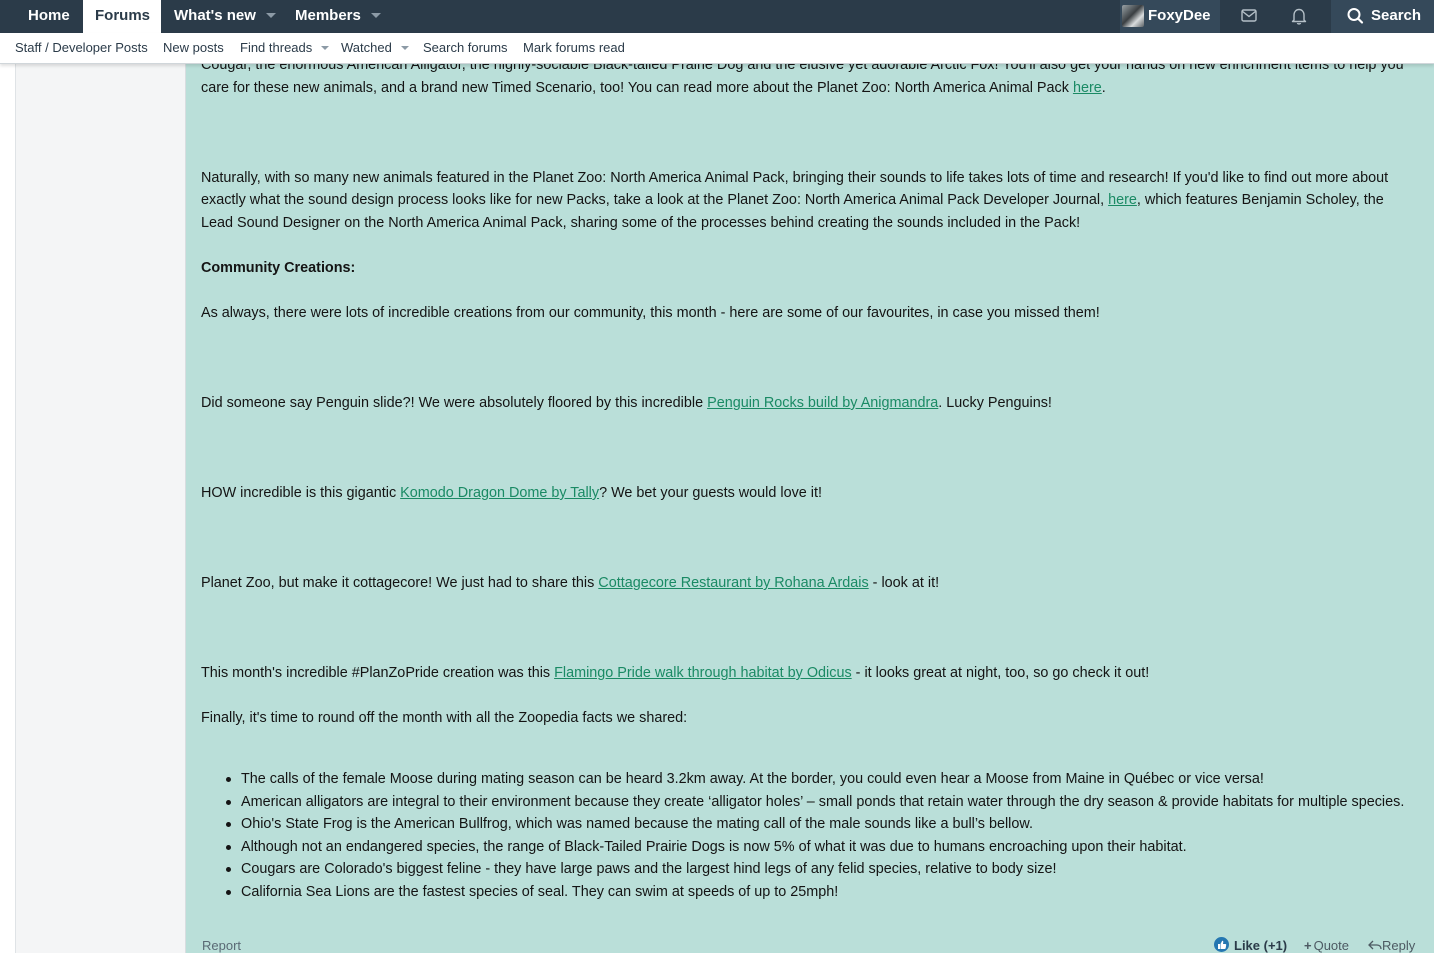 The height and width of the screenshot is (953, 1434). What do you see at coordinates (1179, 15) in the screenshot?
I see `username-label: FoxyDee` at bounding box center [1179, 15].